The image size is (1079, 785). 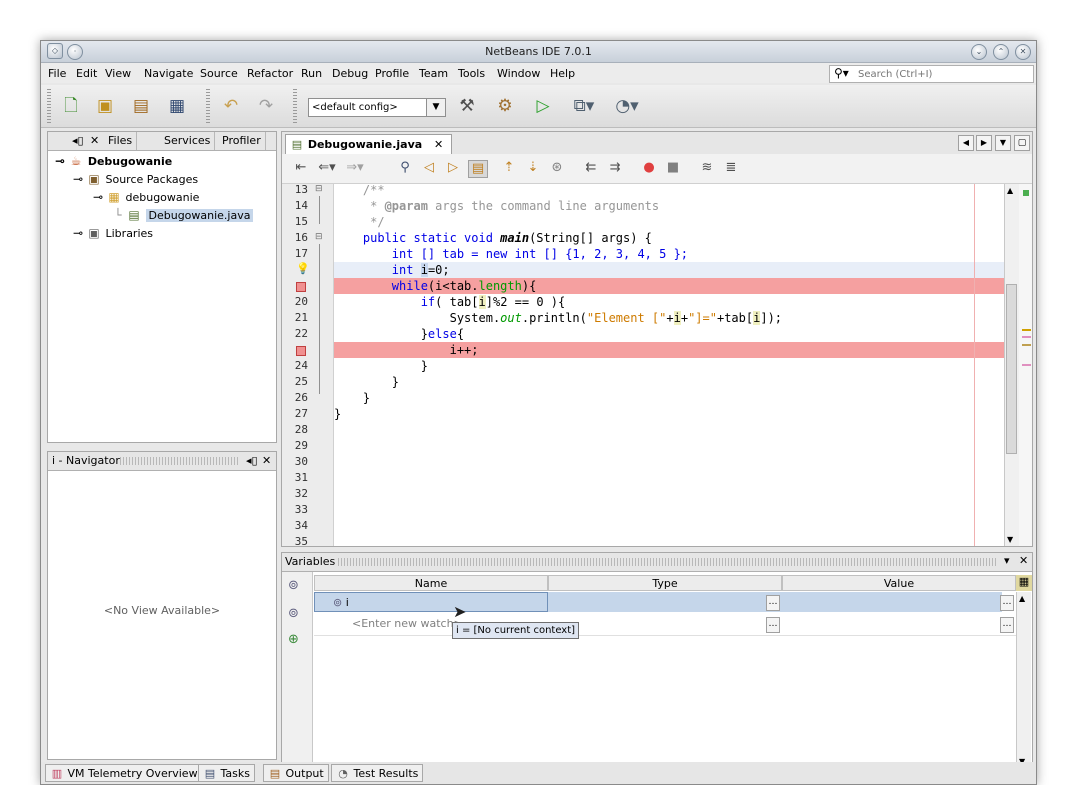 What do you see at coordinates (270, 73) in the screenshot?
I see `menu-refactor: Refactor` at bounding box center [270, 73].